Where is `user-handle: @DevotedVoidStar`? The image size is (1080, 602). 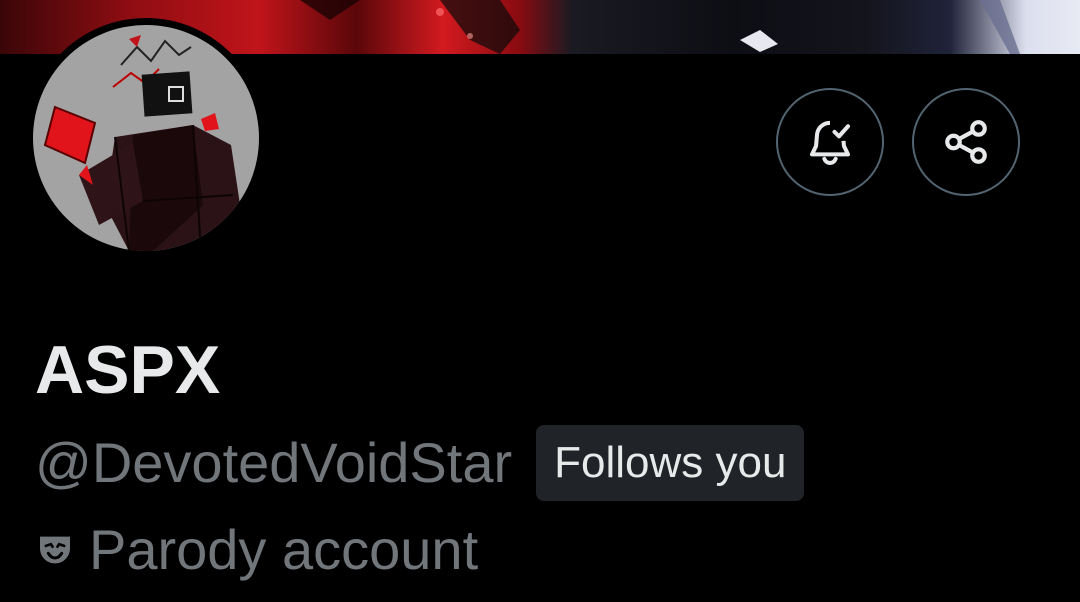
user-handle: @DevotedVoidStar is located at coordinates (274, 462).